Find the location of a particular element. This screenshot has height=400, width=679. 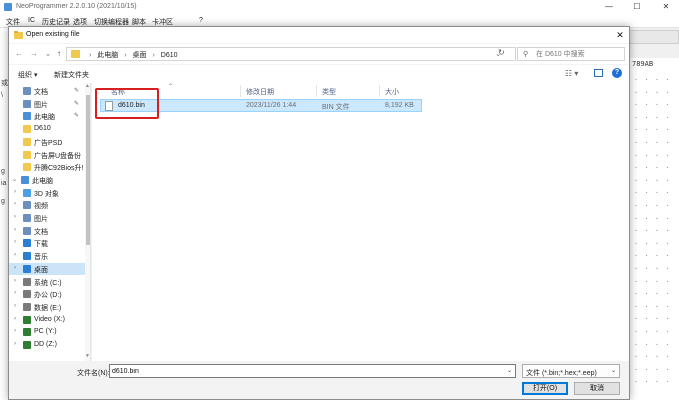

sidebar-item: › 图片 is located at coordinates (47, 218).